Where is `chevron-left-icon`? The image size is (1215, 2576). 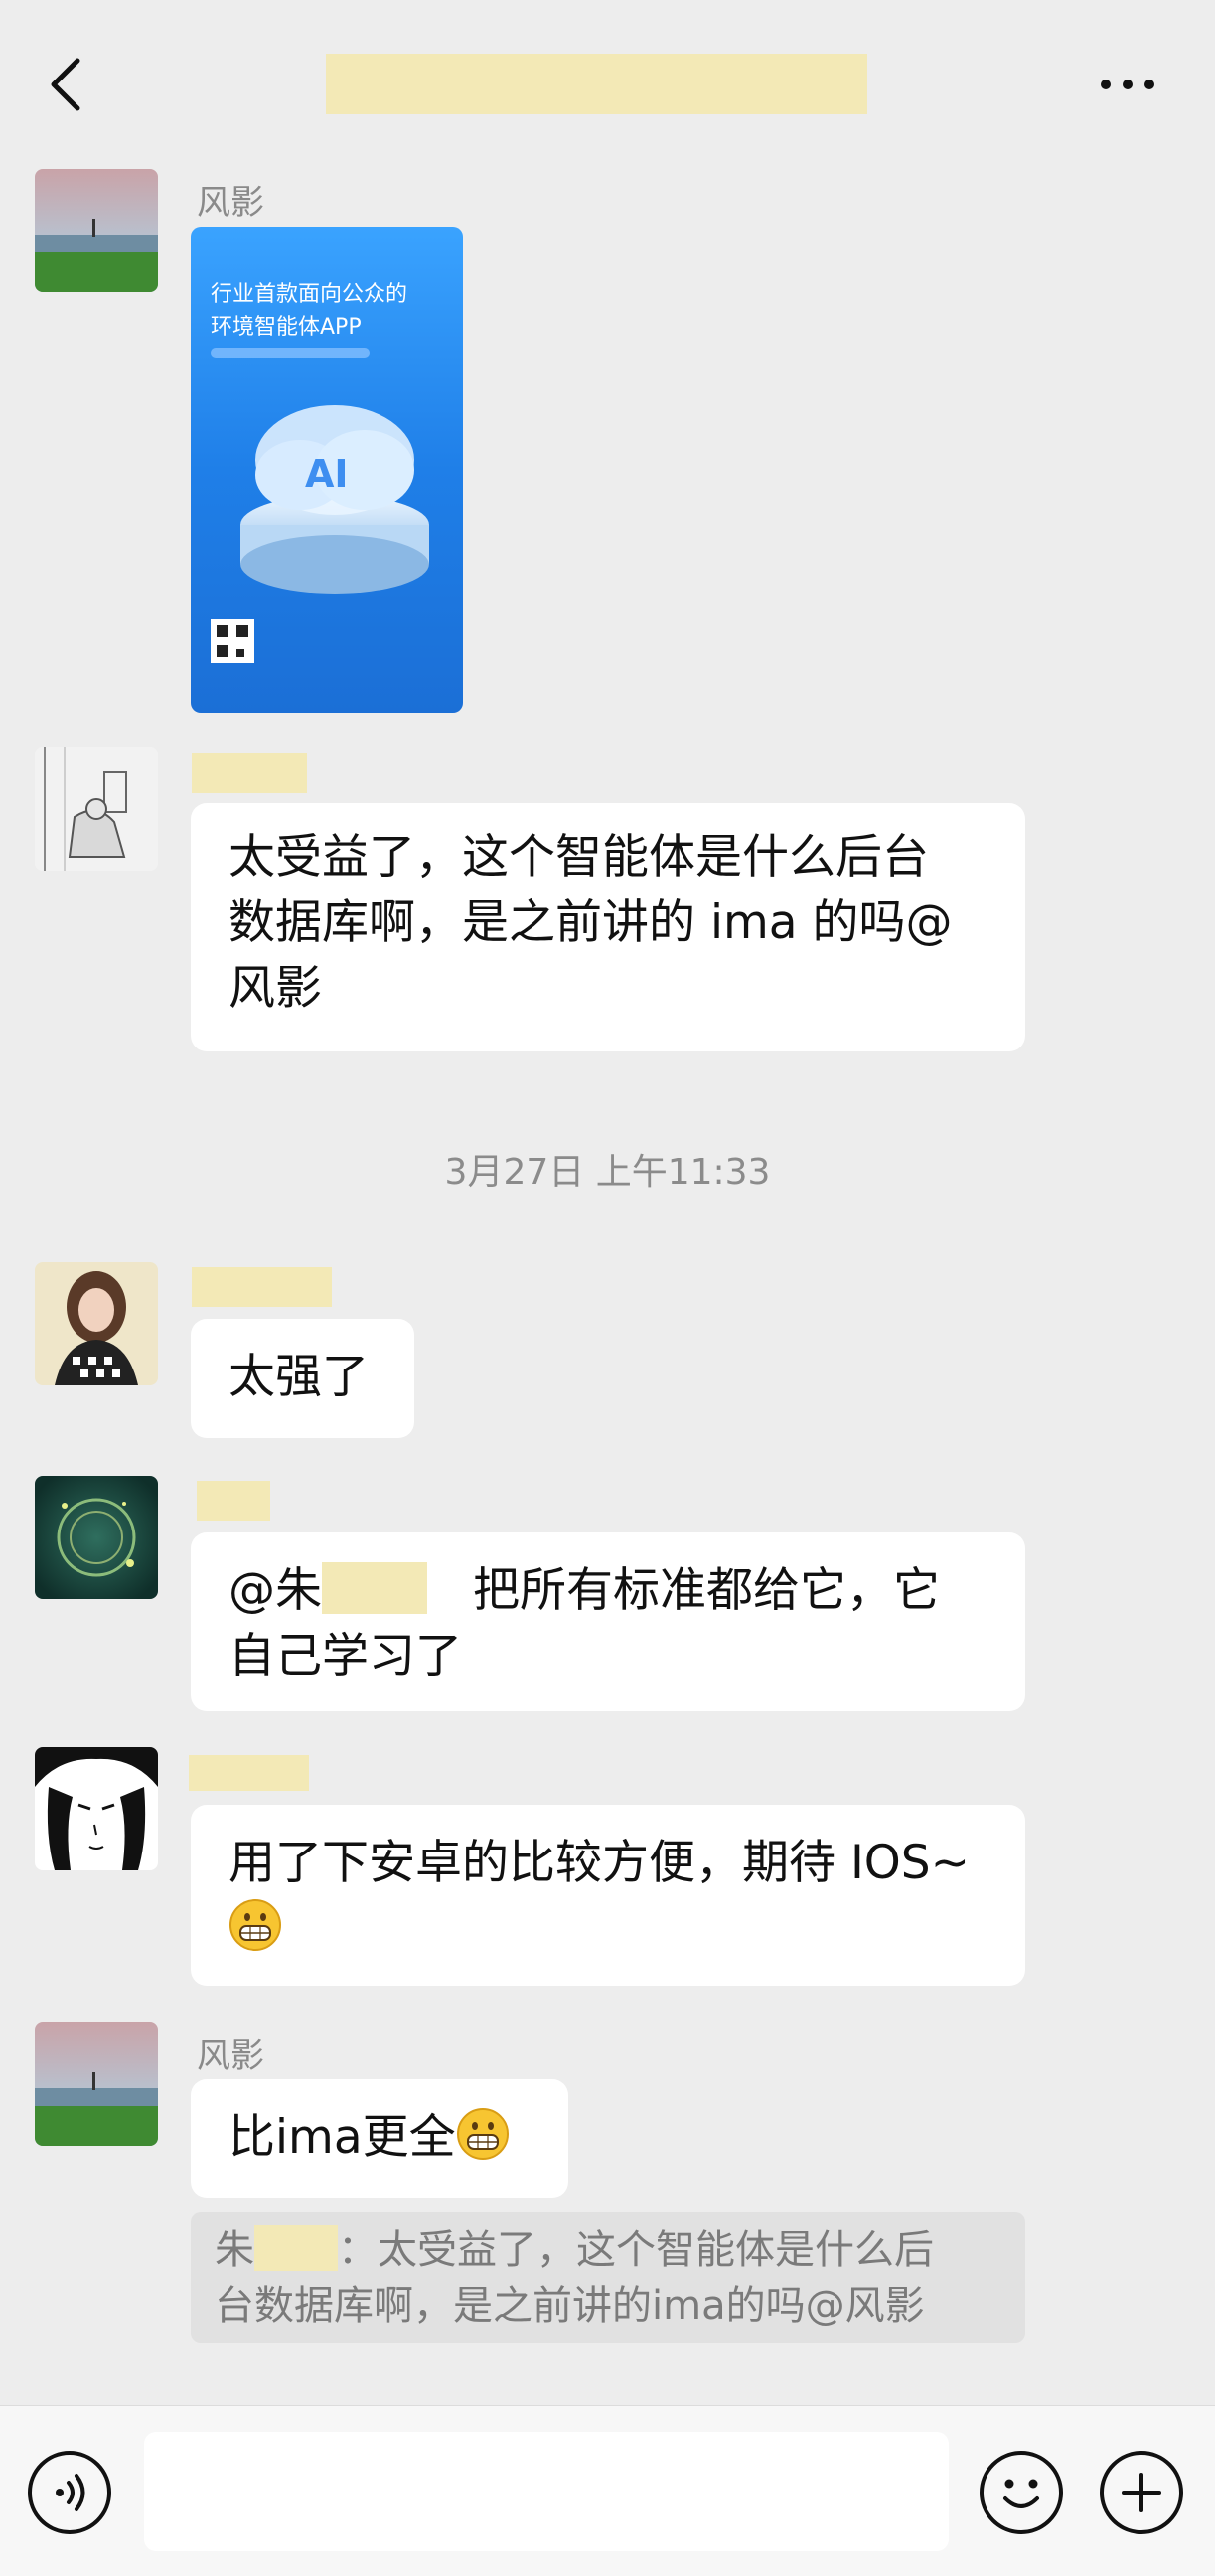 chevron-left-icon is located at coordinates (69, 84).